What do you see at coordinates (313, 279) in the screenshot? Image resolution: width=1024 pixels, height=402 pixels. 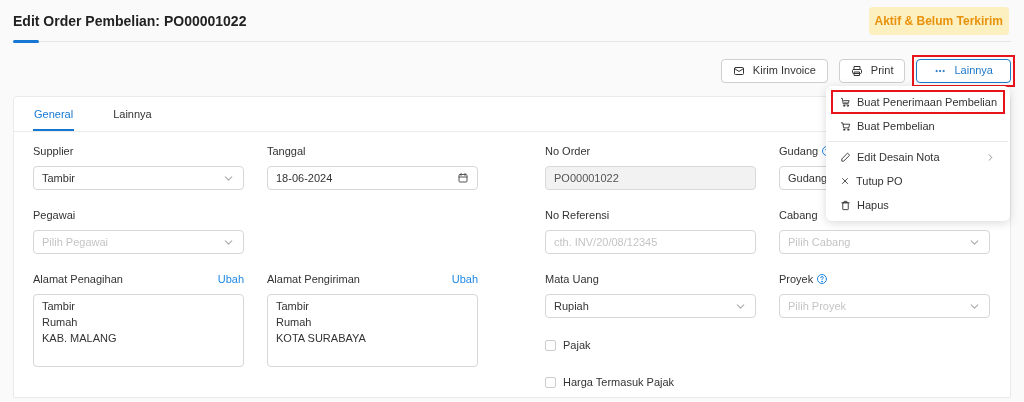 I see `field-label: Alamat Pengiriman` at bounding box center [313, 279].